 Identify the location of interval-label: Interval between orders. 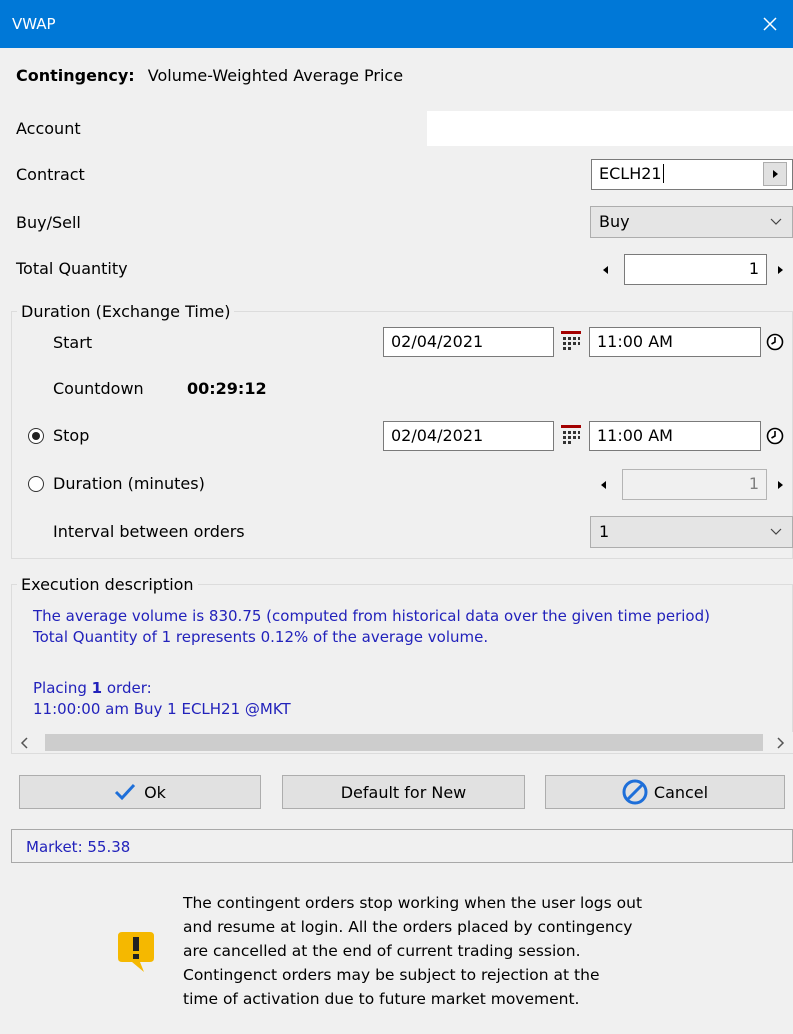
(149, 531).